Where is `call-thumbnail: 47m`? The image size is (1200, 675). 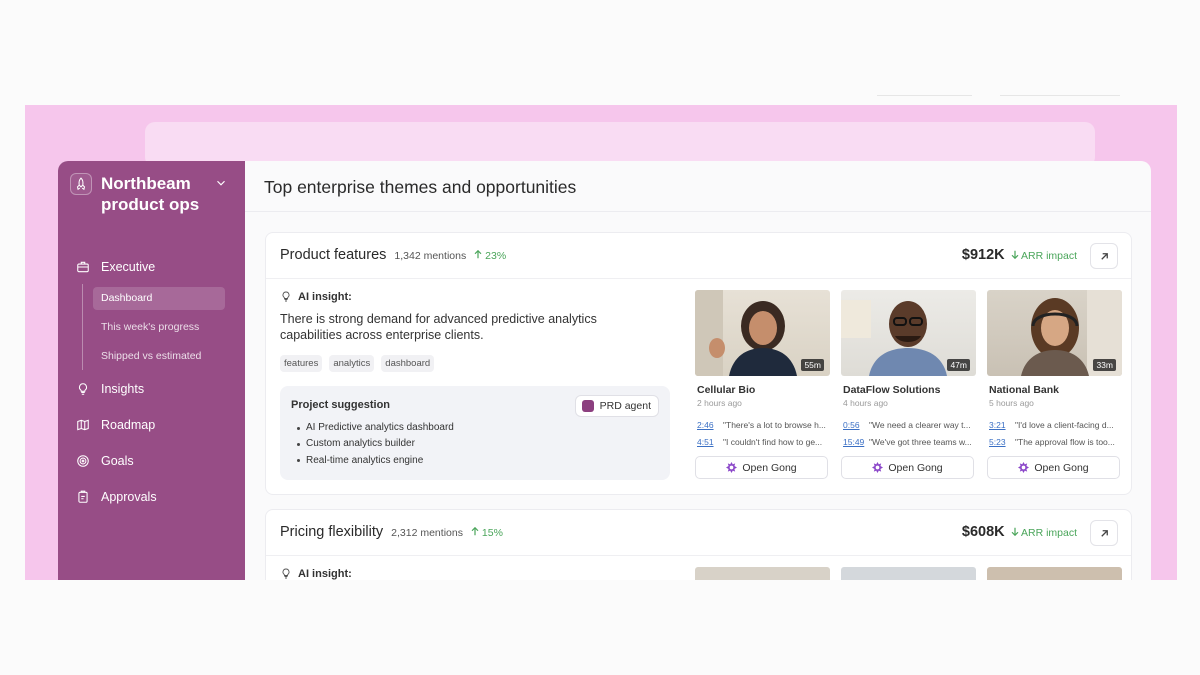
call-thumbnail: 47m is located at coordinates (908, 333).